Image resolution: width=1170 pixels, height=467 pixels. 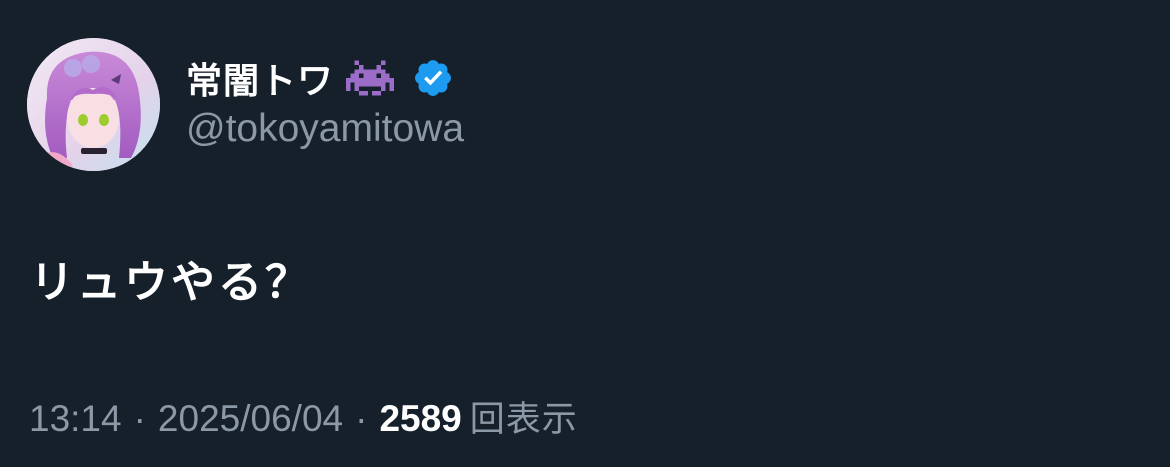 What do you see at coordinates (171, 282) in the screenshot?
I see `tweet-text: リュウやる？` at bounding box center [171, 282].